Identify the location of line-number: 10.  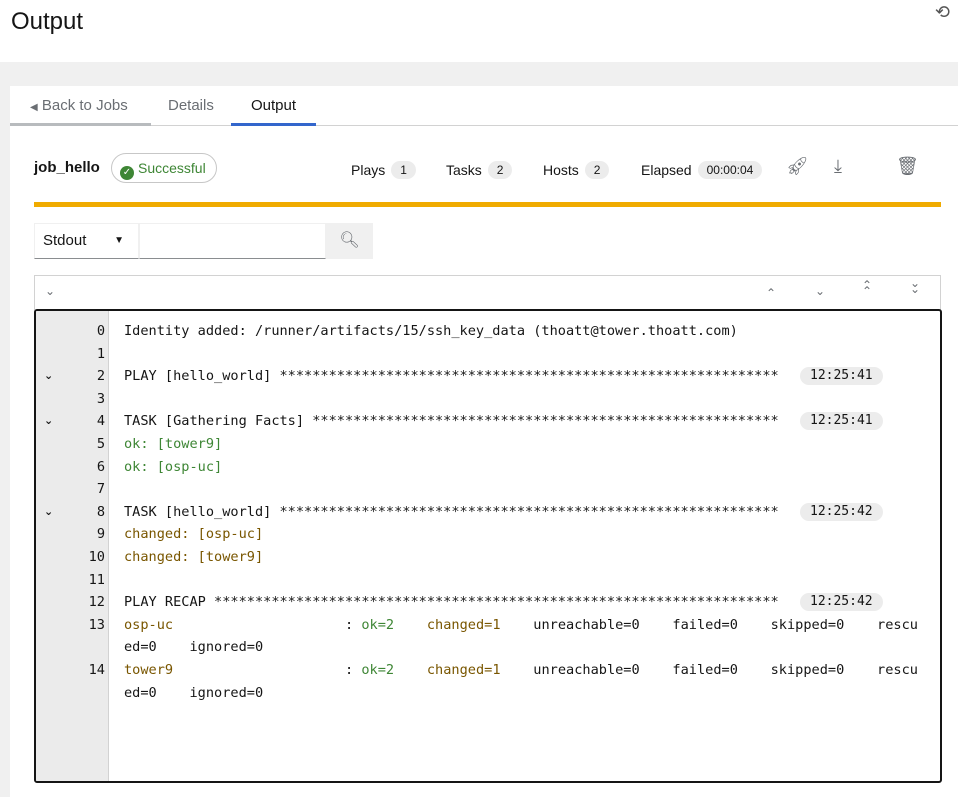
(96, 557).